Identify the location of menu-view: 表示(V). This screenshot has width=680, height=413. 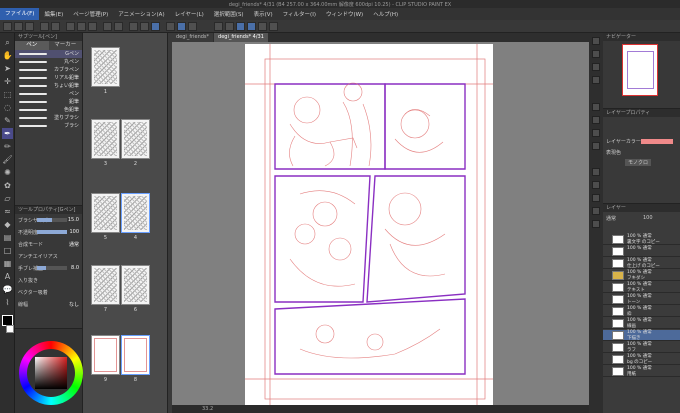
(263, 14).